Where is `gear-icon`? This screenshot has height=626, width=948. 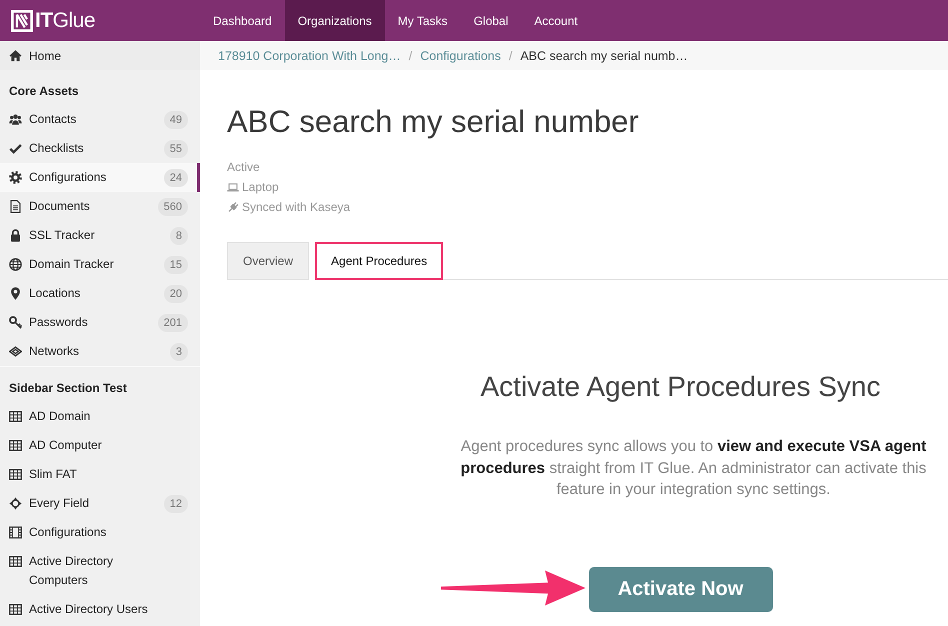 gear-icon is located at coordinates (15, 177).